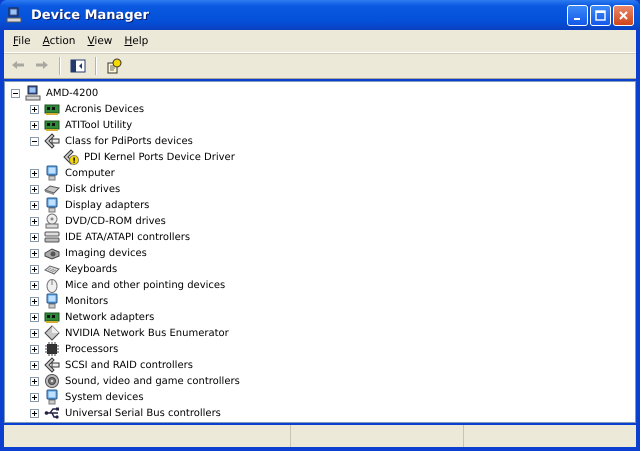 The image size is (640, 451). Describe the element at coordinates (93, 189) in the screenshot. I see `tree-item: Disk drives` at that location.